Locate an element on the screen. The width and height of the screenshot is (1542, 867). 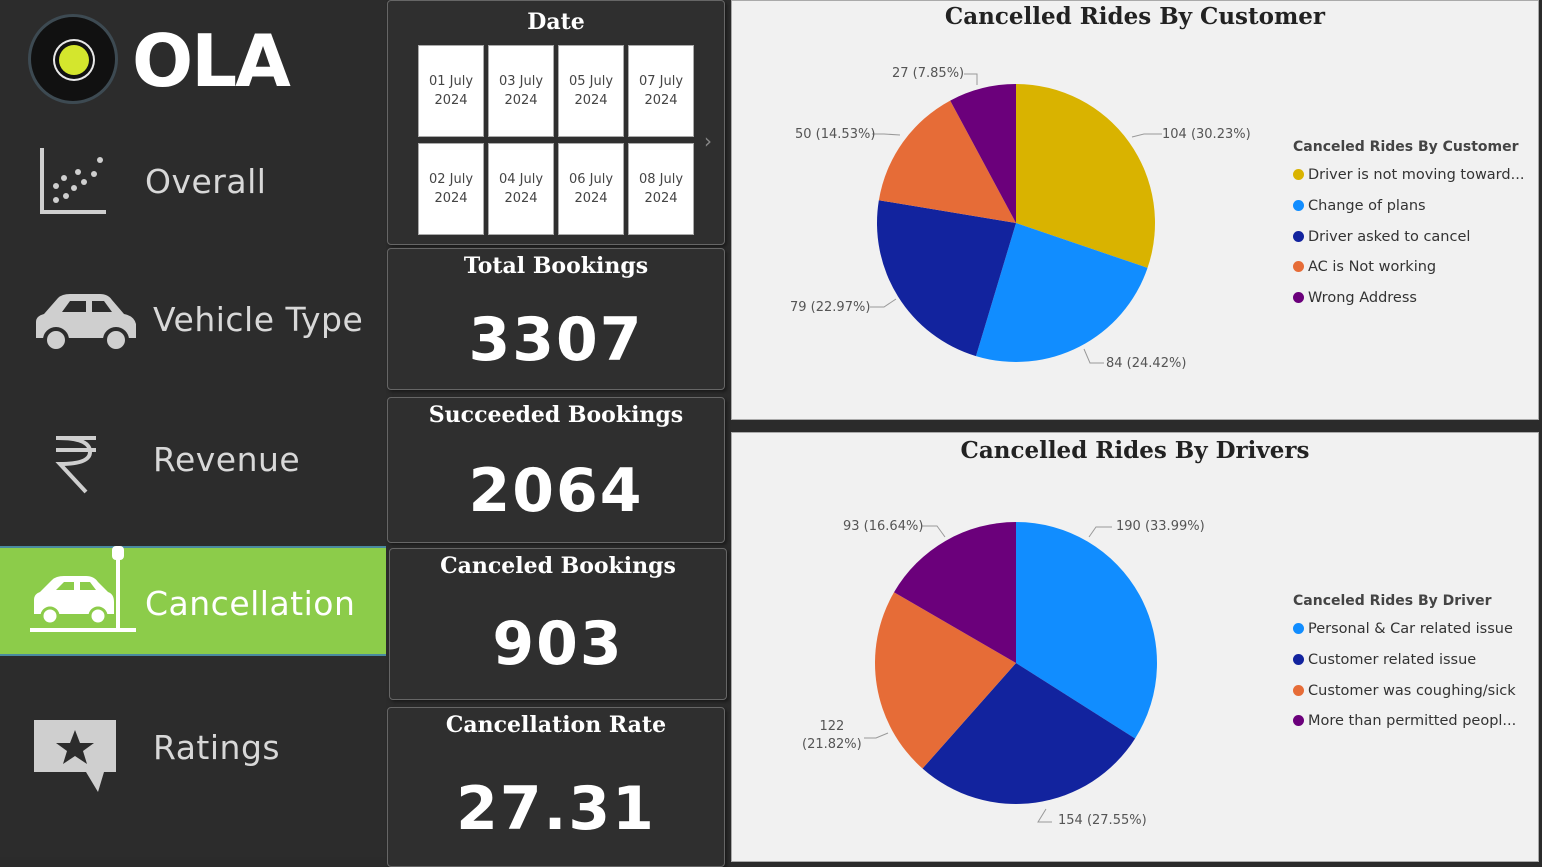
kpi-cancellation-rate: Cancellation Rate 27.31 is located at coordinates (556, 787).